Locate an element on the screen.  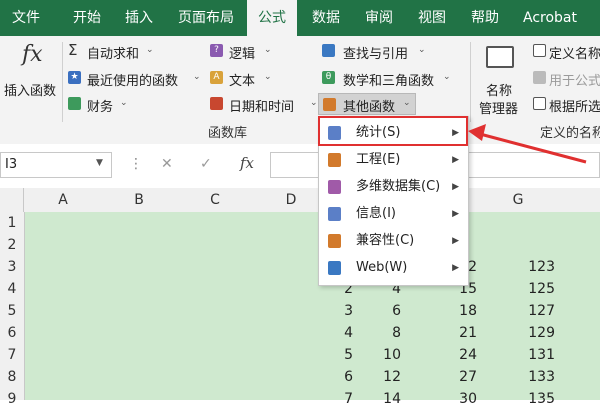
menu-item-cube: 多维数据集(C) ▶ is located at coordinates (393, 187).